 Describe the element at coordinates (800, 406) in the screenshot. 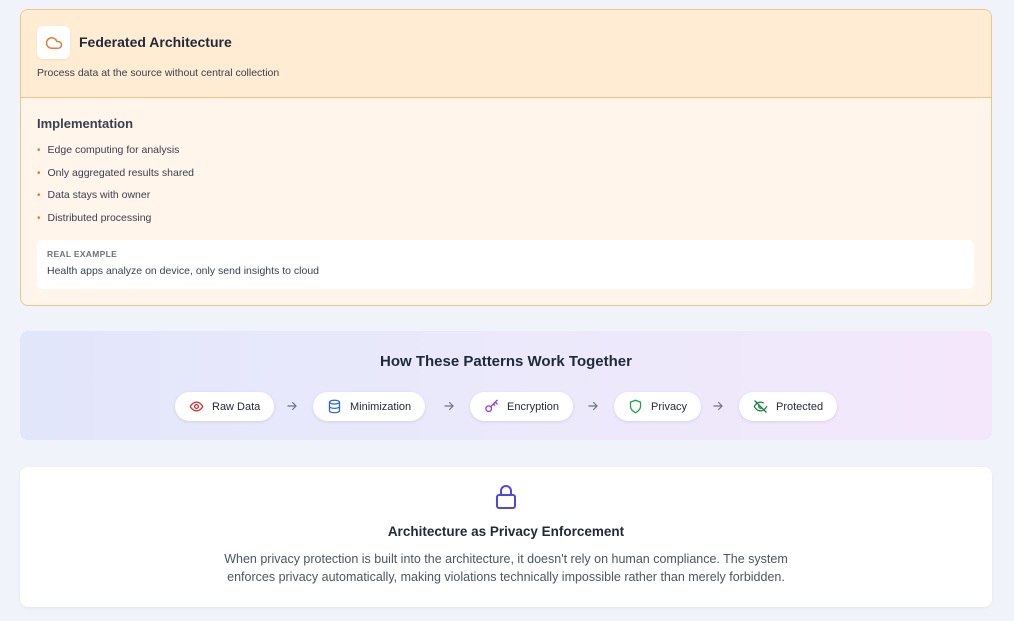

I see `step-label: Protected` at that location.